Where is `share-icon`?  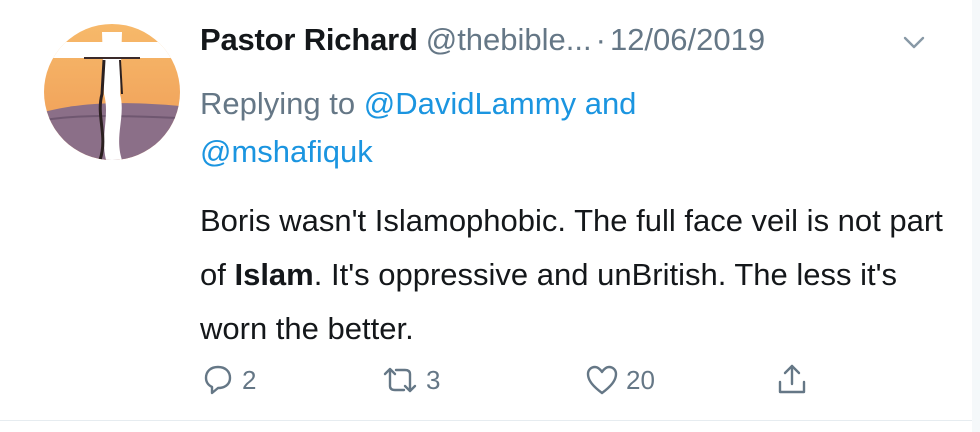
share-icon is located at coordinates (792, 379).